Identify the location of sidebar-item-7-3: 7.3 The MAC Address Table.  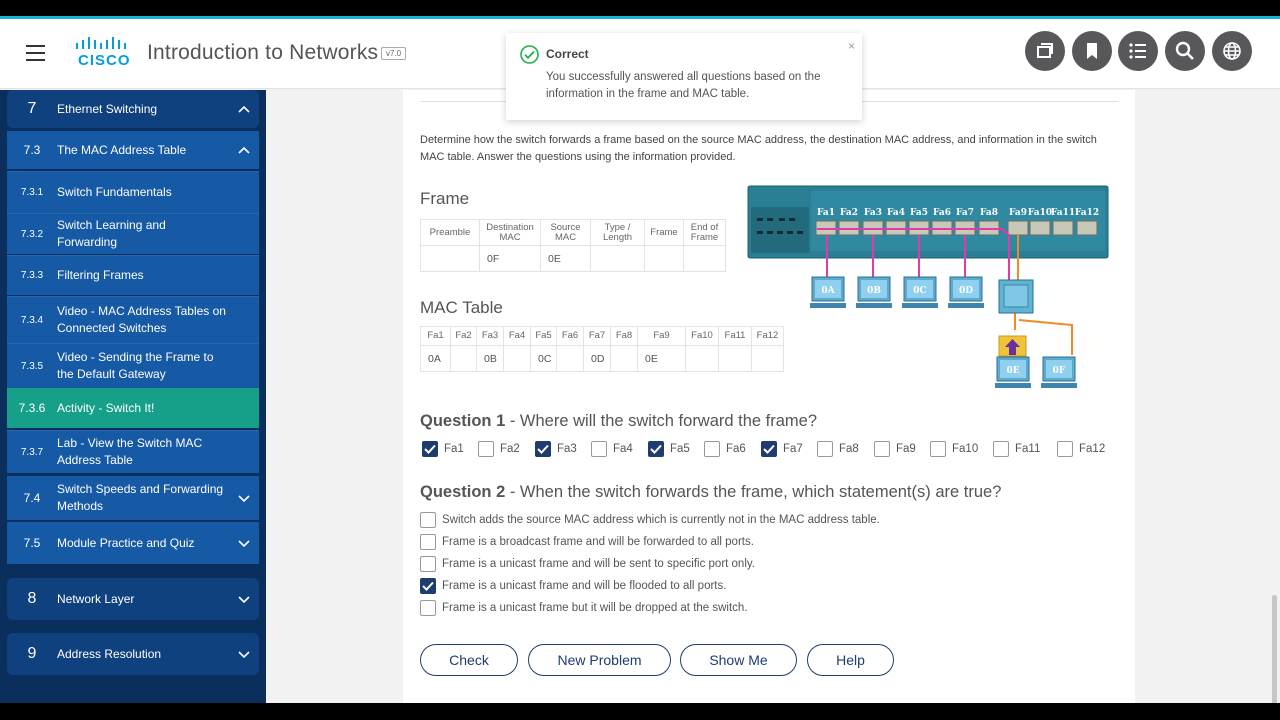
(133, 150).